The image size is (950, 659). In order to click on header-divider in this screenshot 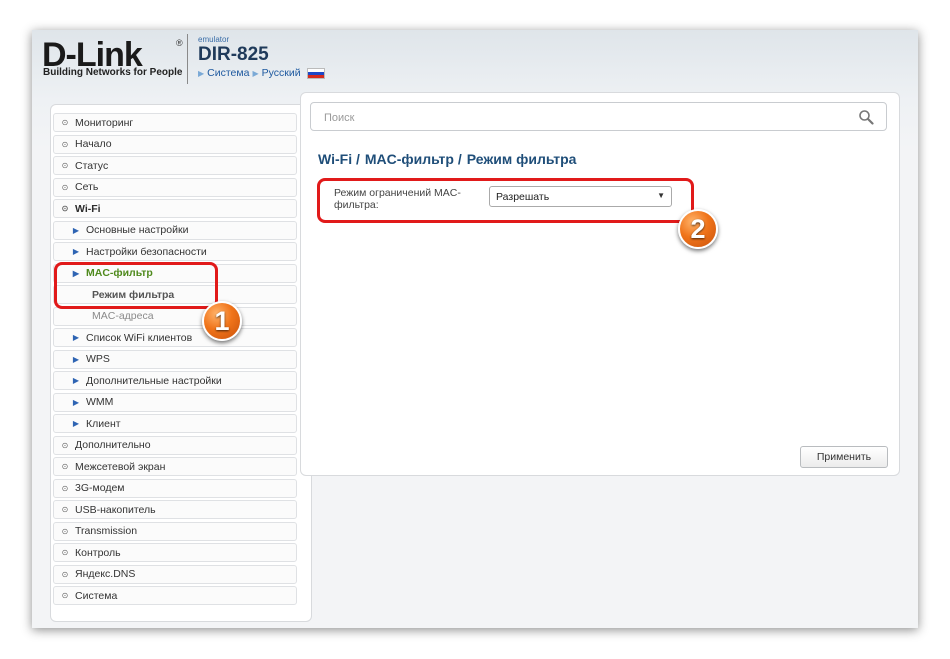, I will do `click(187, 59)`.